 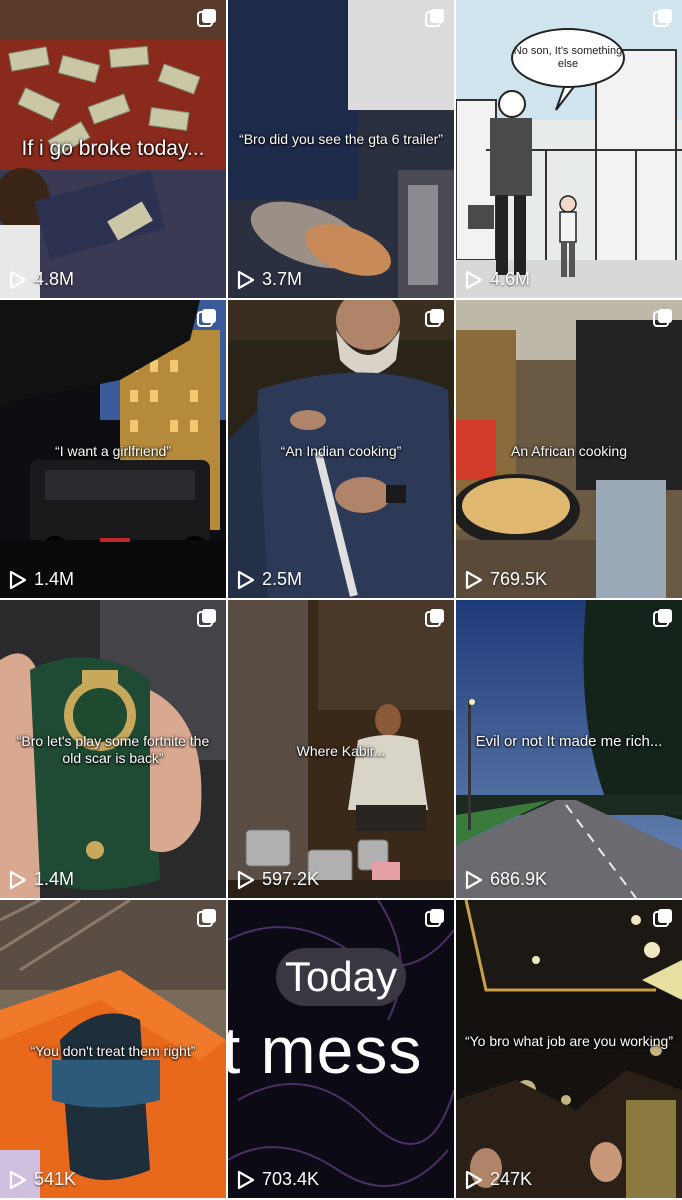 I want to click on view-count: 3.7M, so click(x=269, y=279).